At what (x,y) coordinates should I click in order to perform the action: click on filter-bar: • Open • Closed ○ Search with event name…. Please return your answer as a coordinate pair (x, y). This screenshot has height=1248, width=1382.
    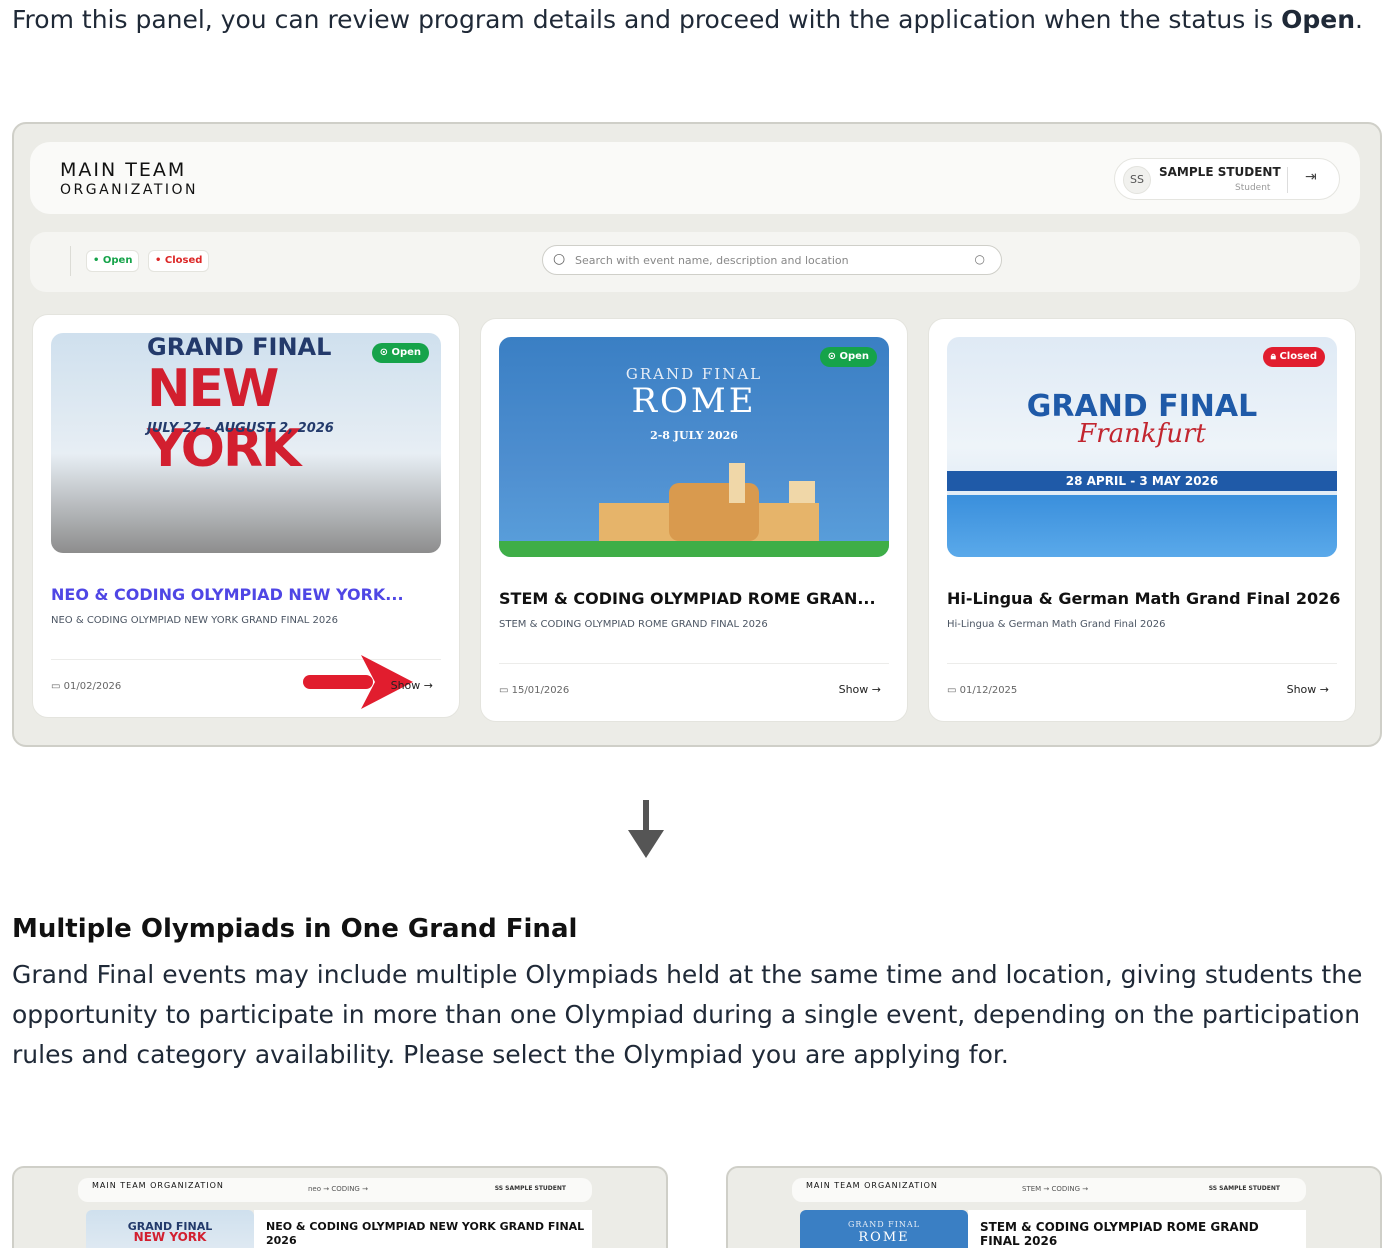
    Looking at the image, I should click on (695, 262).